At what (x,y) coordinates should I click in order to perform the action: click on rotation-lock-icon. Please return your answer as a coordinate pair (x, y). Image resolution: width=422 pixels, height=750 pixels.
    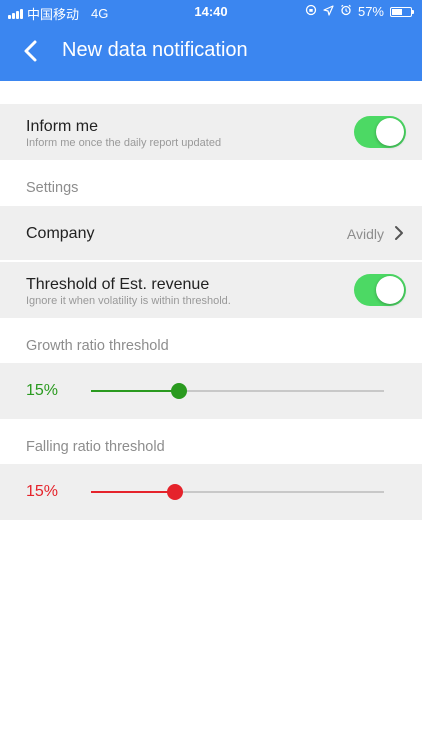
    Looking at the image, I should click on (311, 11).